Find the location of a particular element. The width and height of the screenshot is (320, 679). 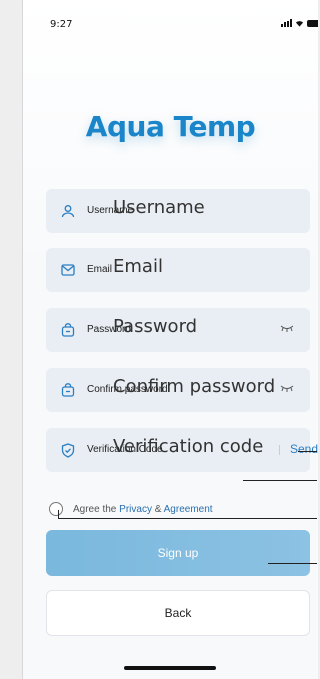

confirm-password-field: Confirm password Confirm password is located at coordinates (178, 390).